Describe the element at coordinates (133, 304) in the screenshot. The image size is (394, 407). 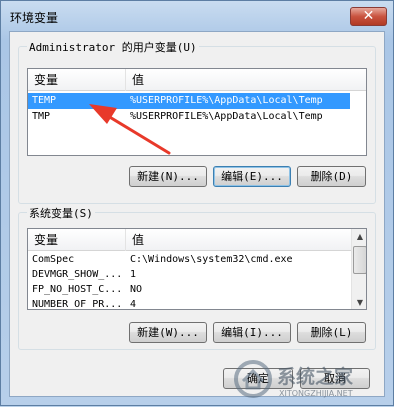
I see `variable-value: 4` at that location.